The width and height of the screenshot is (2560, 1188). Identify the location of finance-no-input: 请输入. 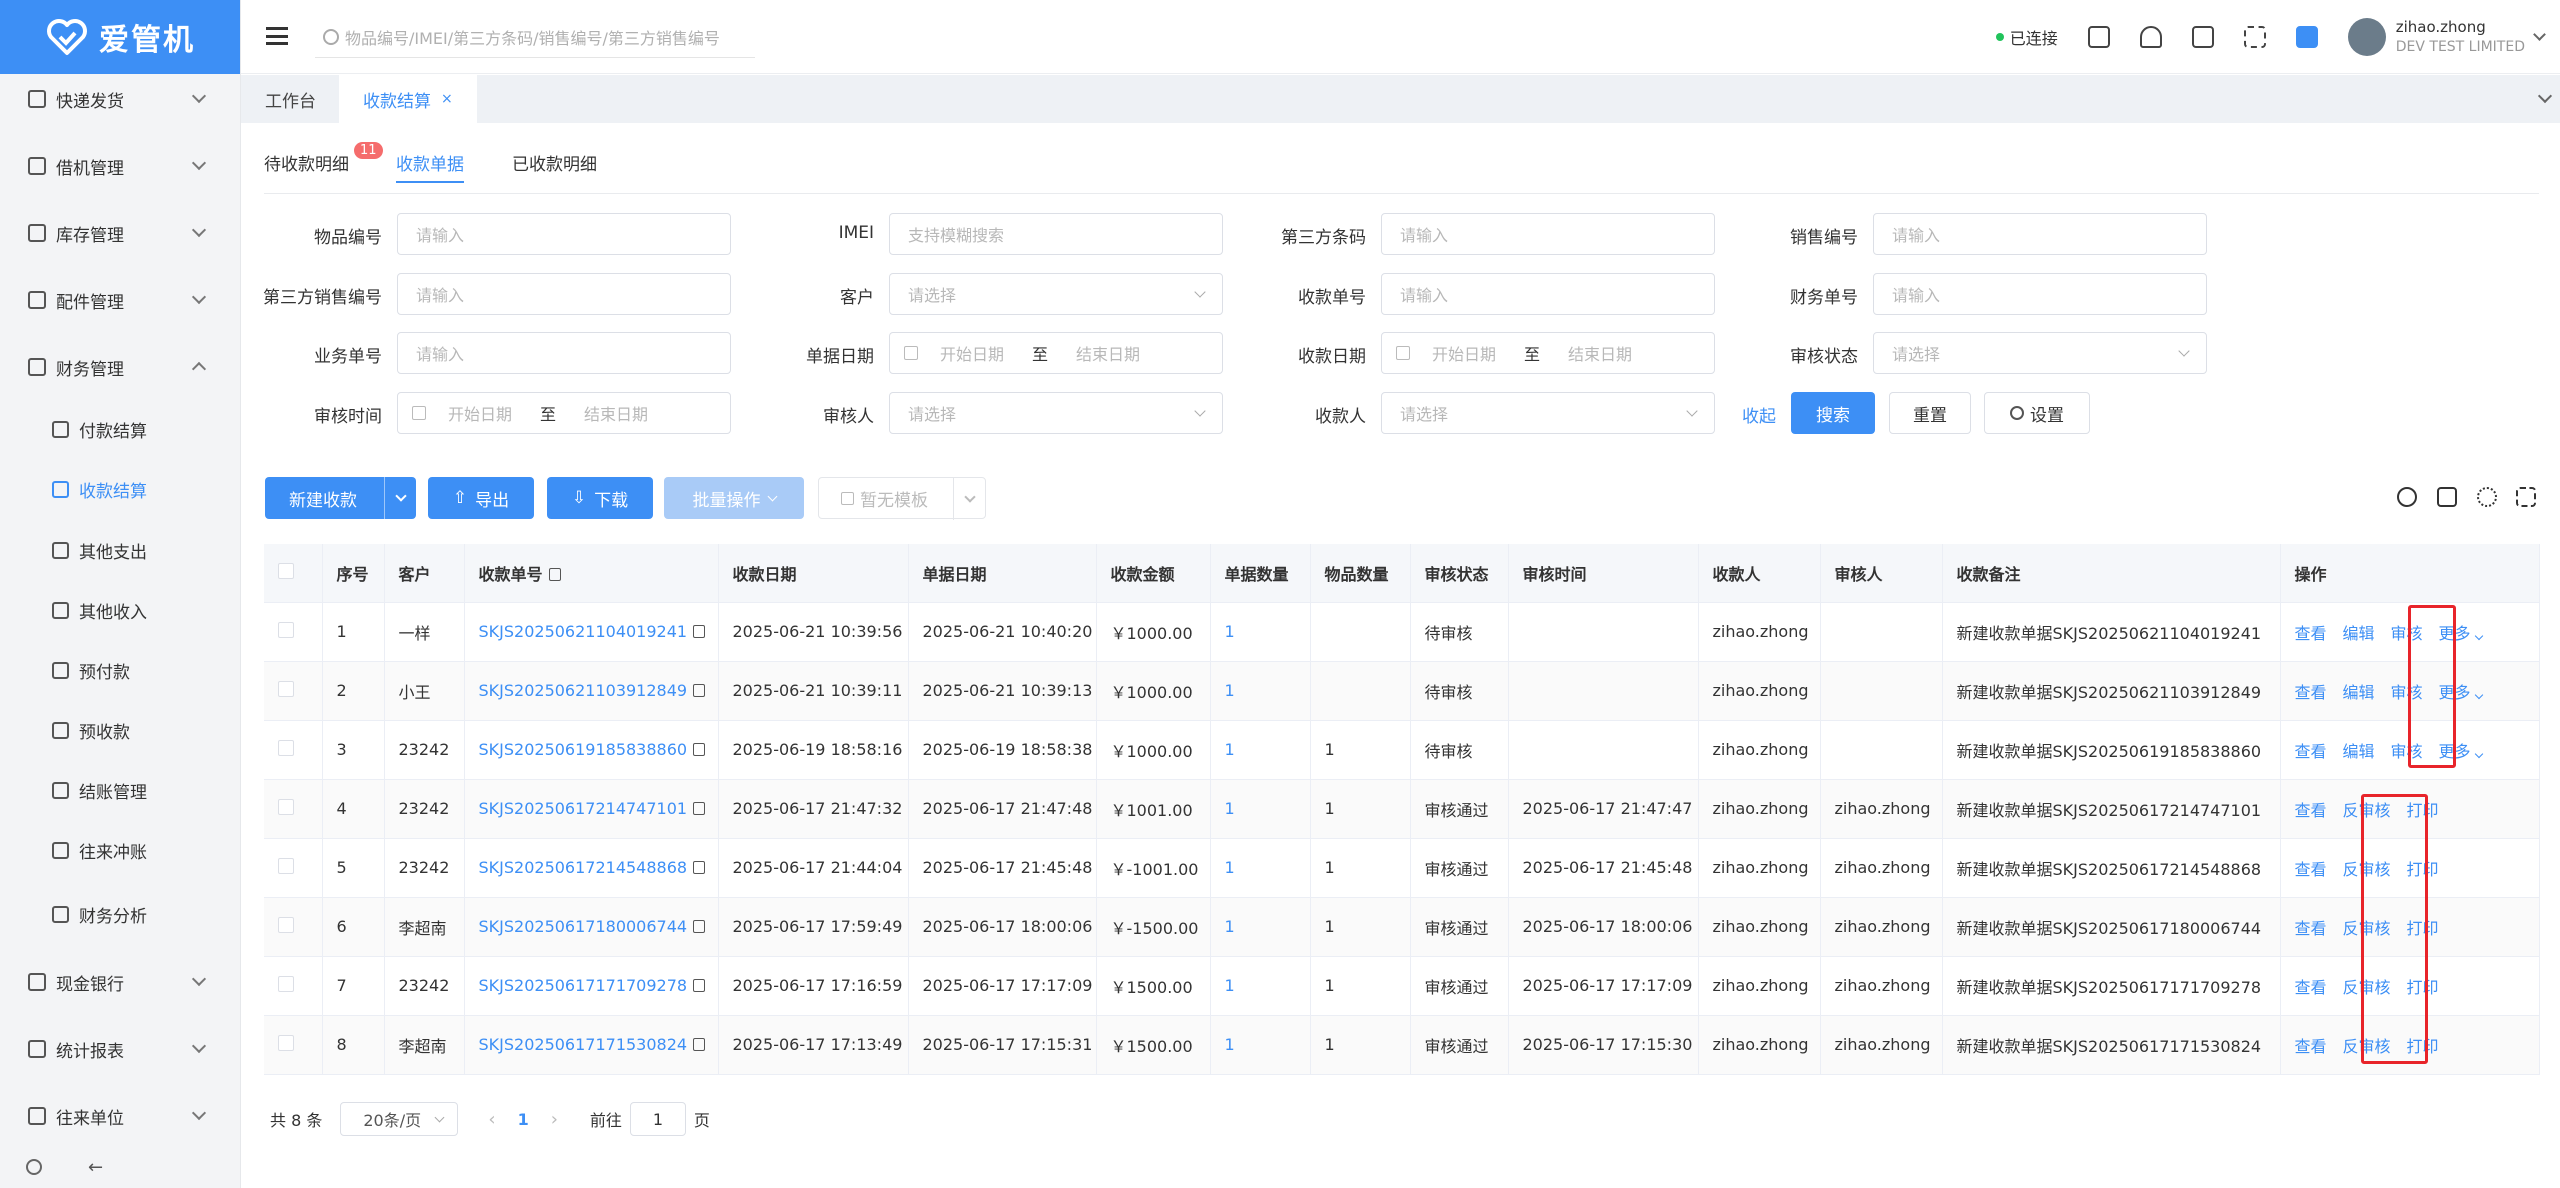
(2040, 294).